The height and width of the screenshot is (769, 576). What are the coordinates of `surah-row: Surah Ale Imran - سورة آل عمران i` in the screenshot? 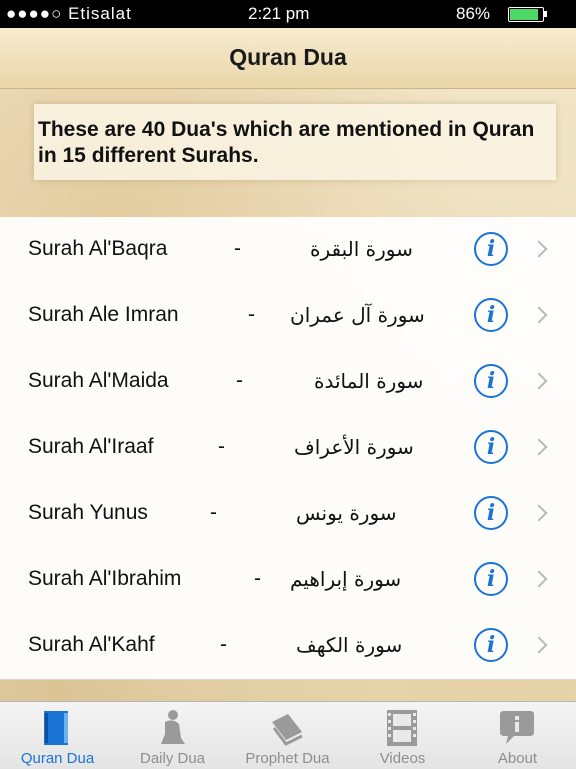 It's located at (288, 316).